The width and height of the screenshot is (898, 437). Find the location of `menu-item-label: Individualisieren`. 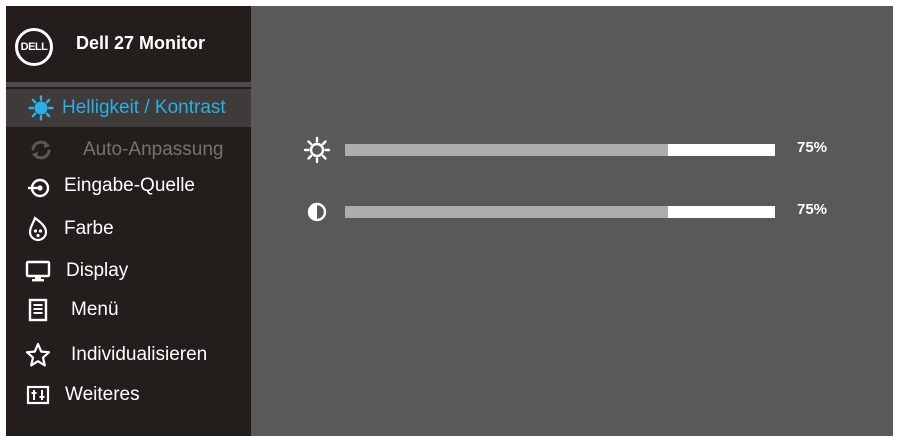

menu-item-label: Individualisieren is located at coordinates (139, 354).